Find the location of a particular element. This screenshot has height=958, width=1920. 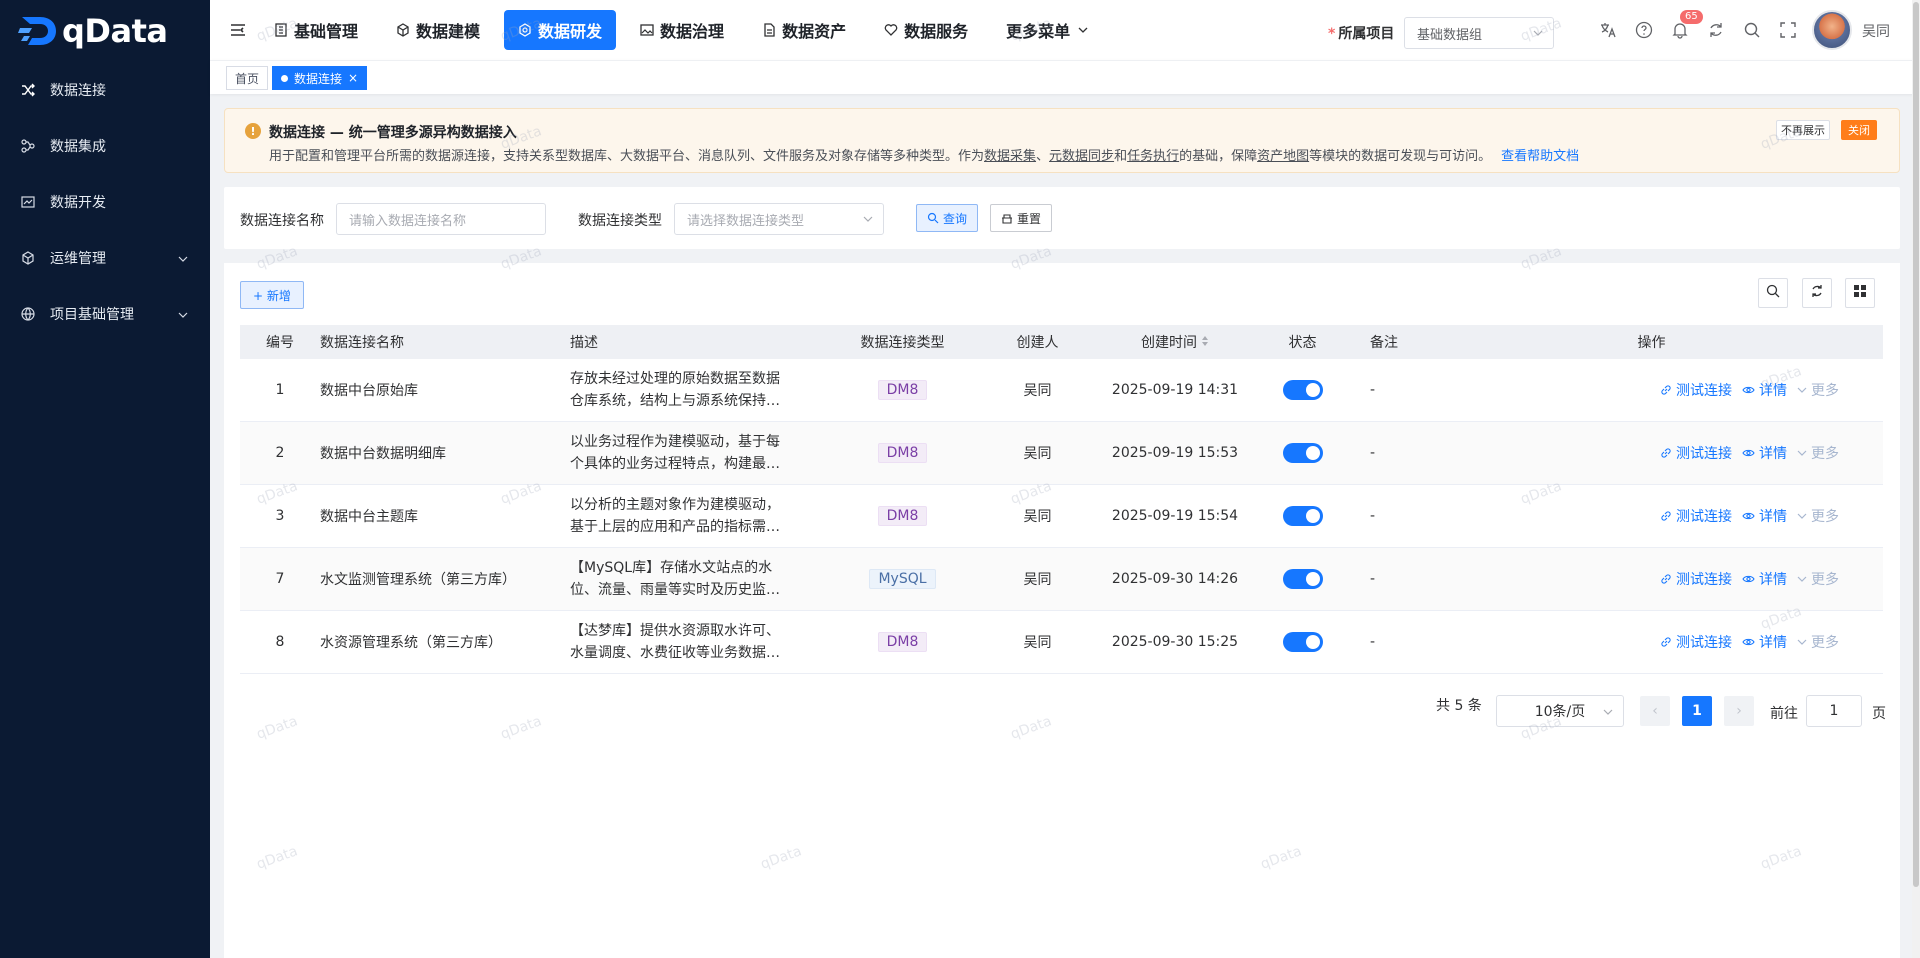

col-no: 编号 is located at coordinates (280, 343).